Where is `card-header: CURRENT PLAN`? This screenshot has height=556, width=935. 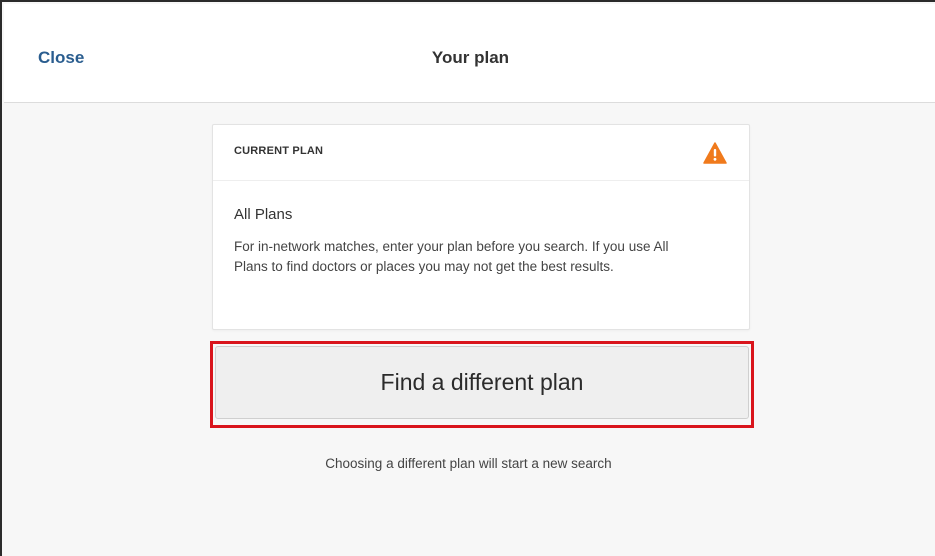 card-header: CURRENT PLAN is located at coordinates (481, 153).